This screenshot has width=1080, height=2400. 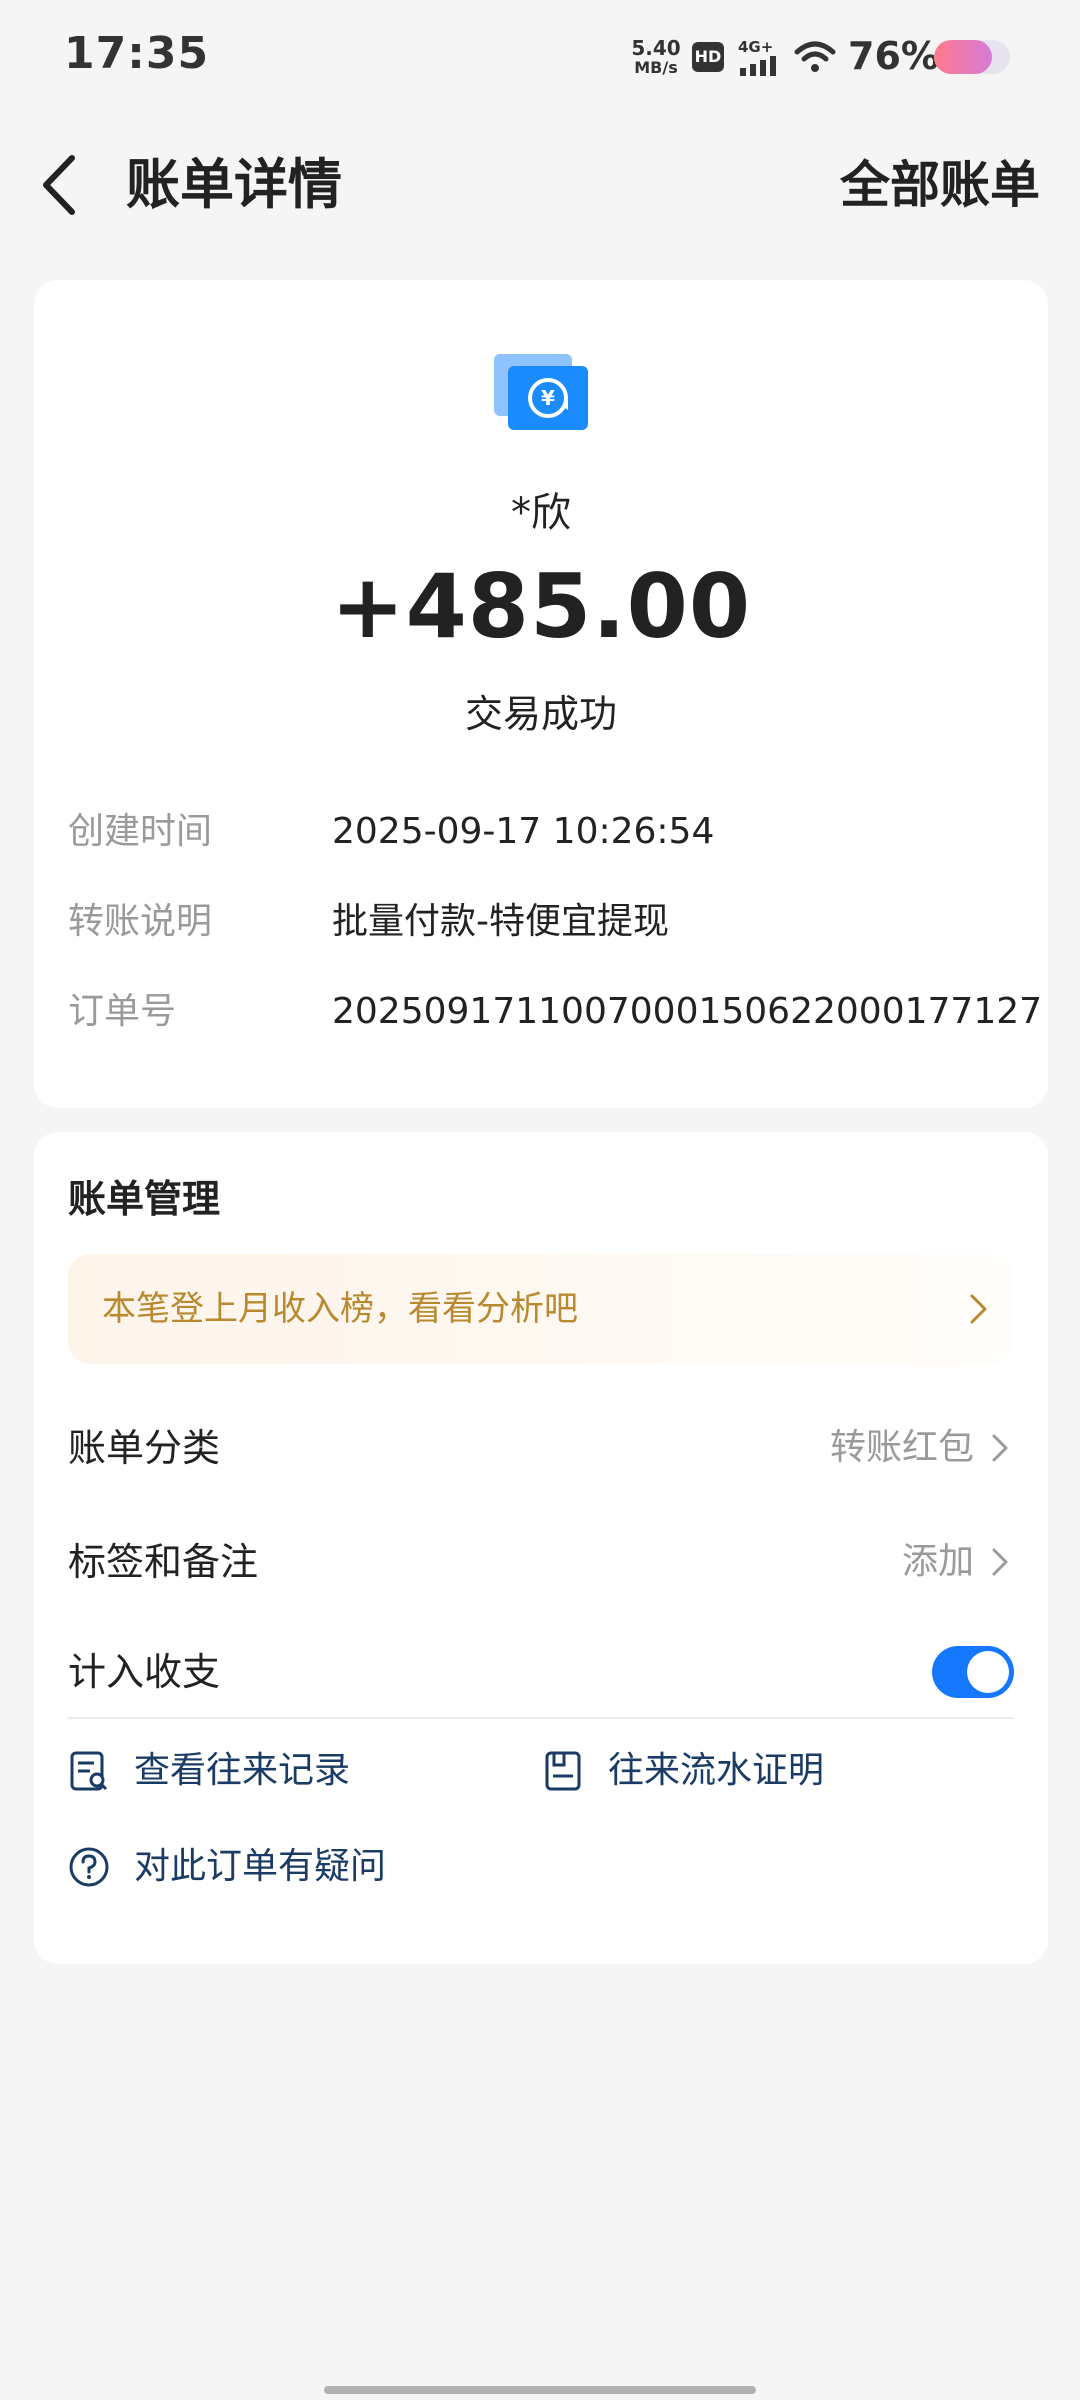 What do you see at coordinates (940, 185) in the screenshot?
I see `all-bills-link: 全部账单` at bounding box center [940, 185].